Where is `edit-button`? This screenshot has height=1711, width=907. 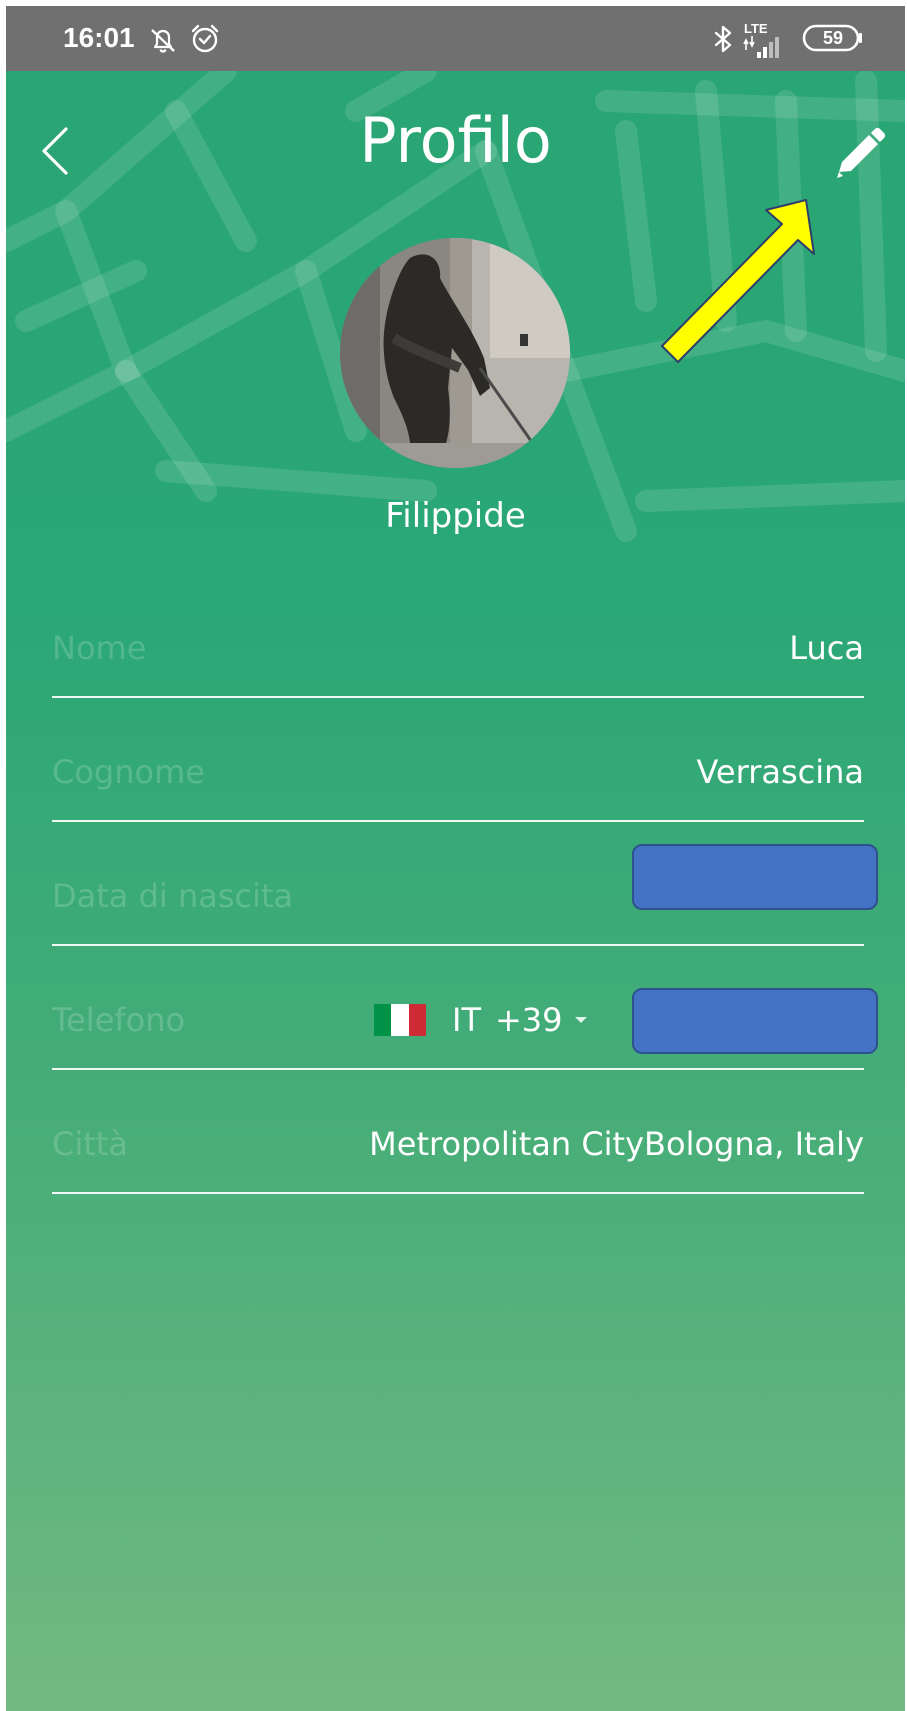 edit-button is located at coordinates (859, 154).